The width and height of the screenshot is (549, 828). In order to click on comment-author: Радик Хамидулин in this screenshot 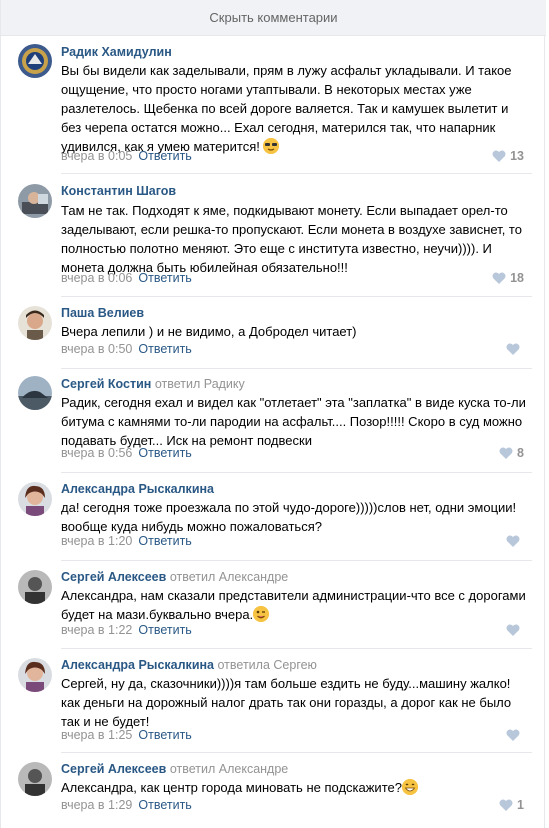, I will do `click(116, 52)`.